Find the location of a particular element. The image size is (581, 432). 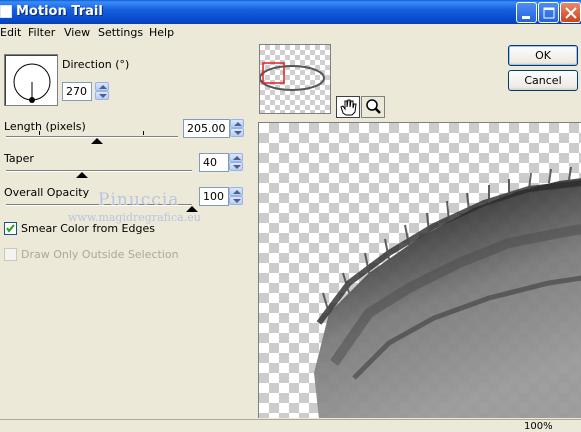

length-spin-up is located at coordinates (237, 123).